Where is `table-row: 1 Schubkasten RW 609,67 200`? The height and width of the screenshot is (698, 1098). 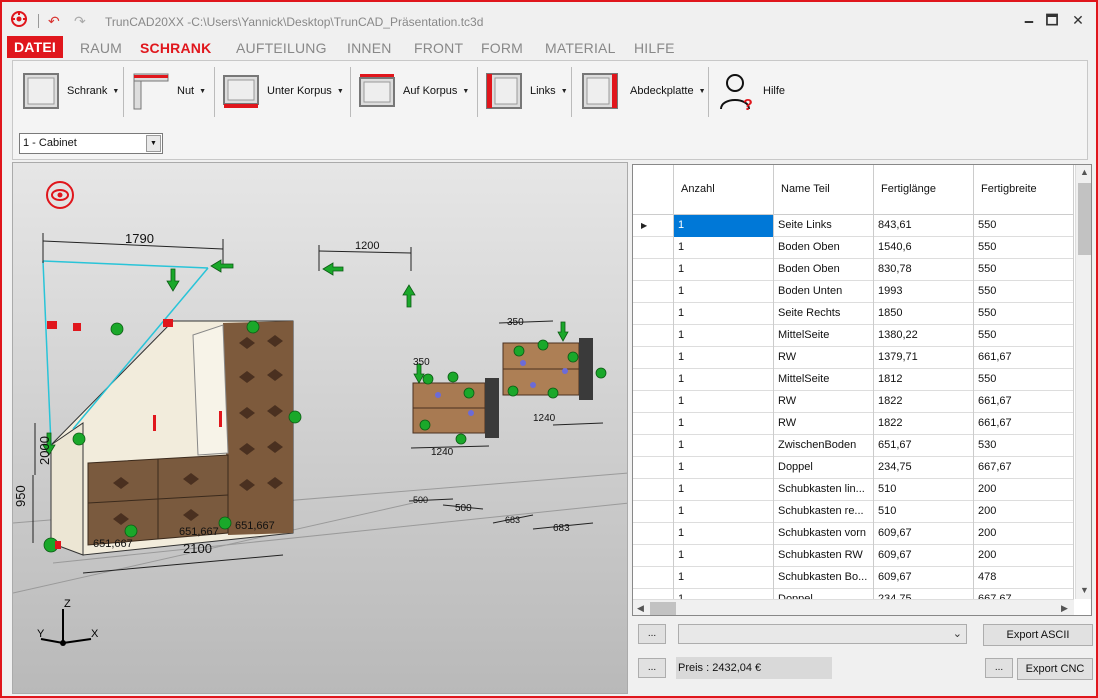 table-row: 1 Schubkasten RW 609,67 200 is located at coordinates (853, 556).